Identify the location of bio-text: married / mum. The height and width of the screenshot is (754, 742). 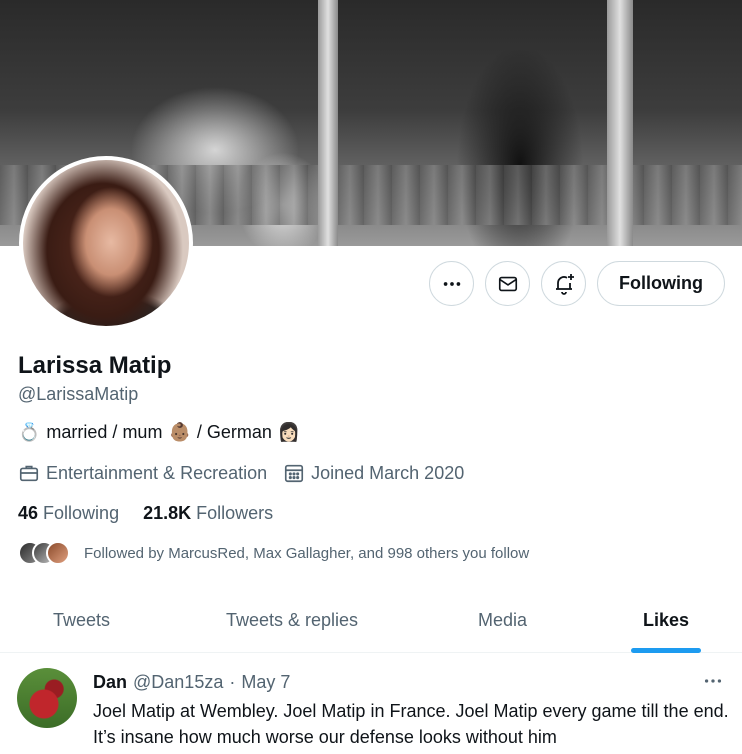
(104, 432).